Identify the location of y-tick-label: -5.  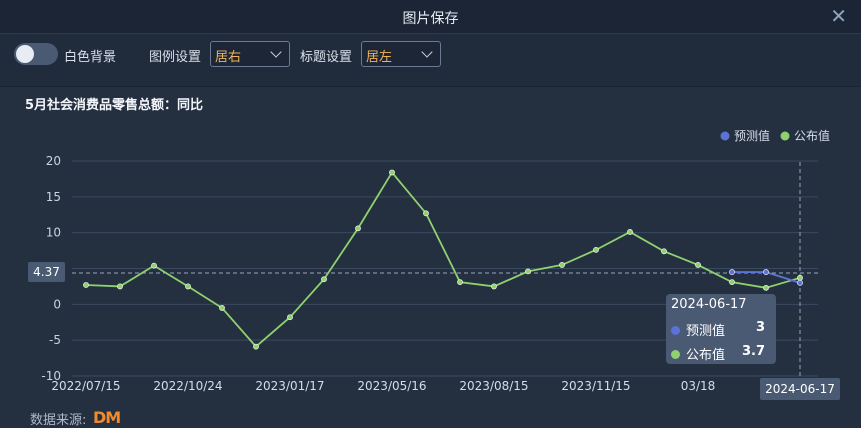
(55, 340).